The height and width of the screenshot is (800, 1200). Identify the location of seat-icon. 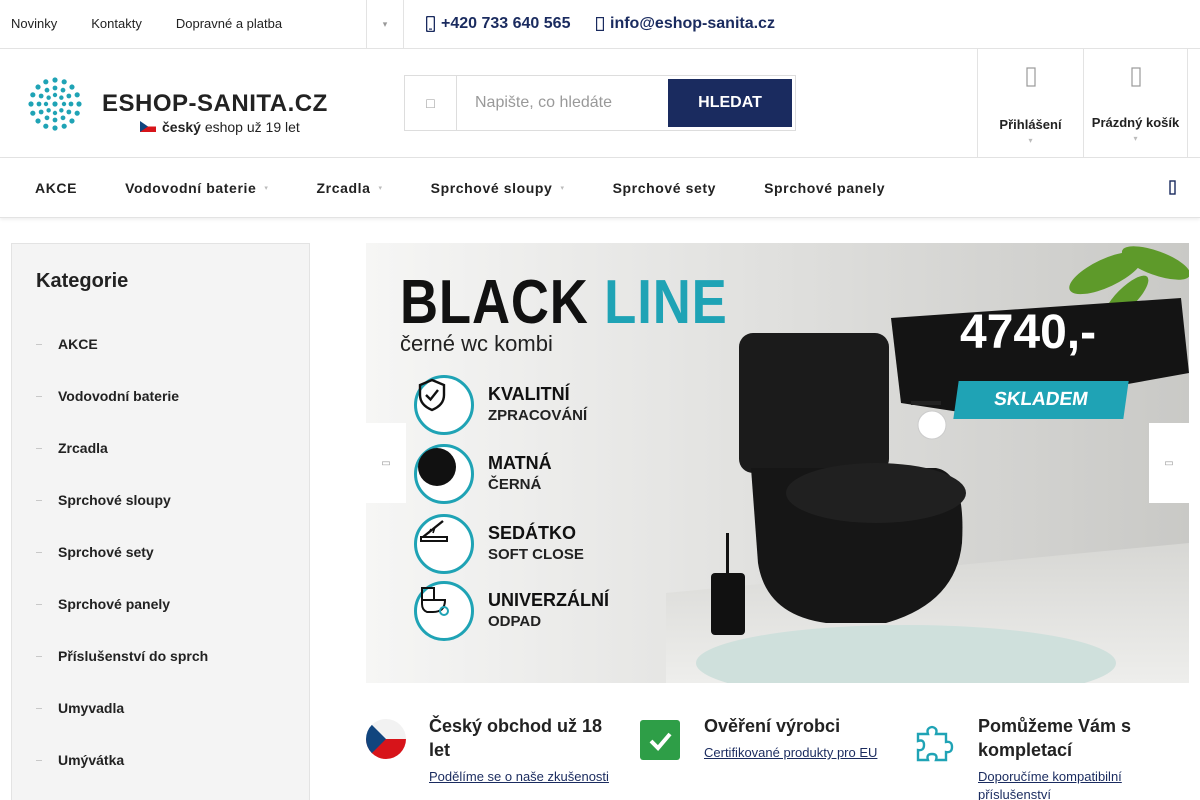
(444, 544).